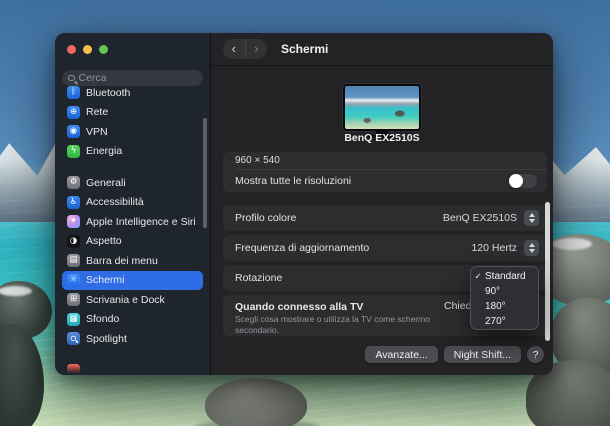 Image resolution: width=610 pixels, height=426 pixels. What do you see at coordinates (385, 218) in the screenshot?
I see `color-profile-row: Profilo colore BenQ EX2510S` at bounding box center [385, 218].